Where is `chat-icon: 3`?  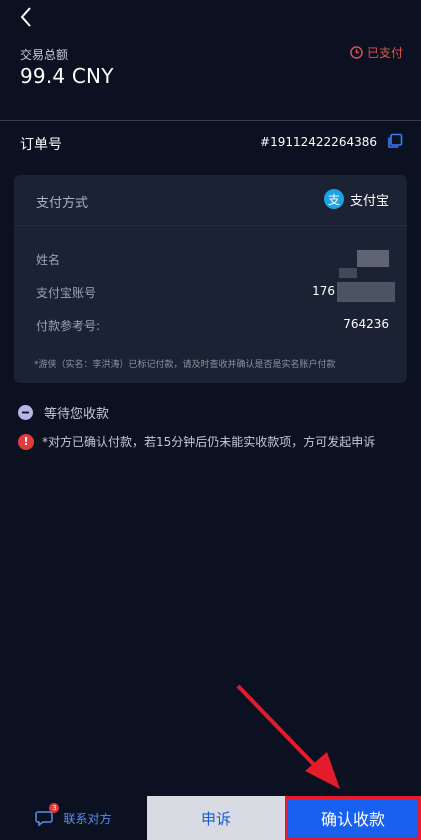 chat-icon: 3 is located at coordinates (47, 815).